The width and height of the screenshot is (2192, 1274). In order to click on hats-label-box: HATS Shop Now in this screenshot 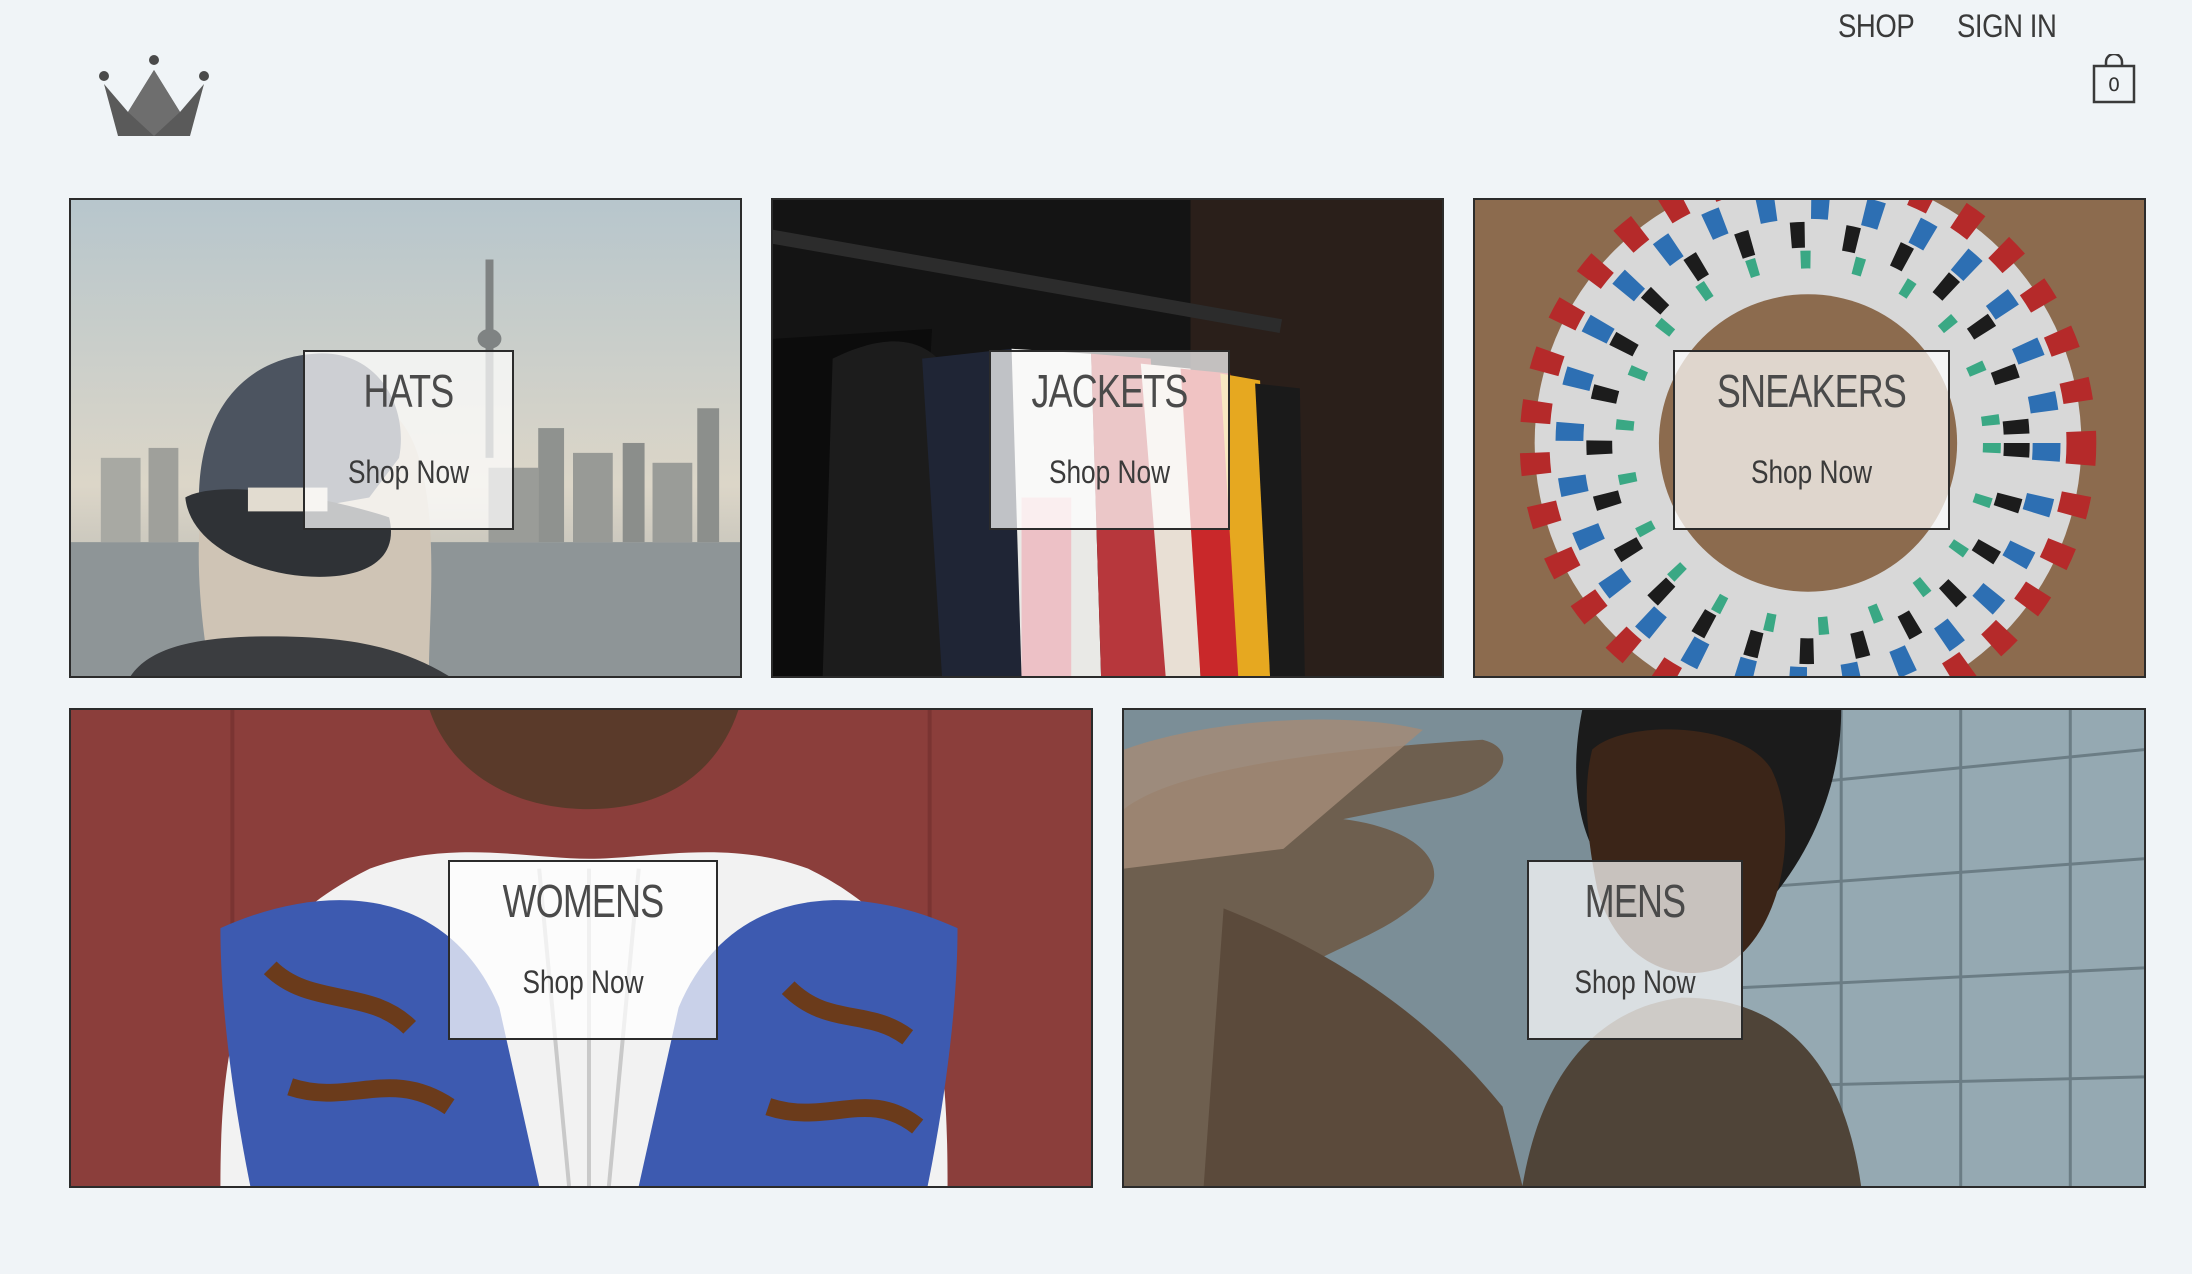, I will do `click(408, 440)`.